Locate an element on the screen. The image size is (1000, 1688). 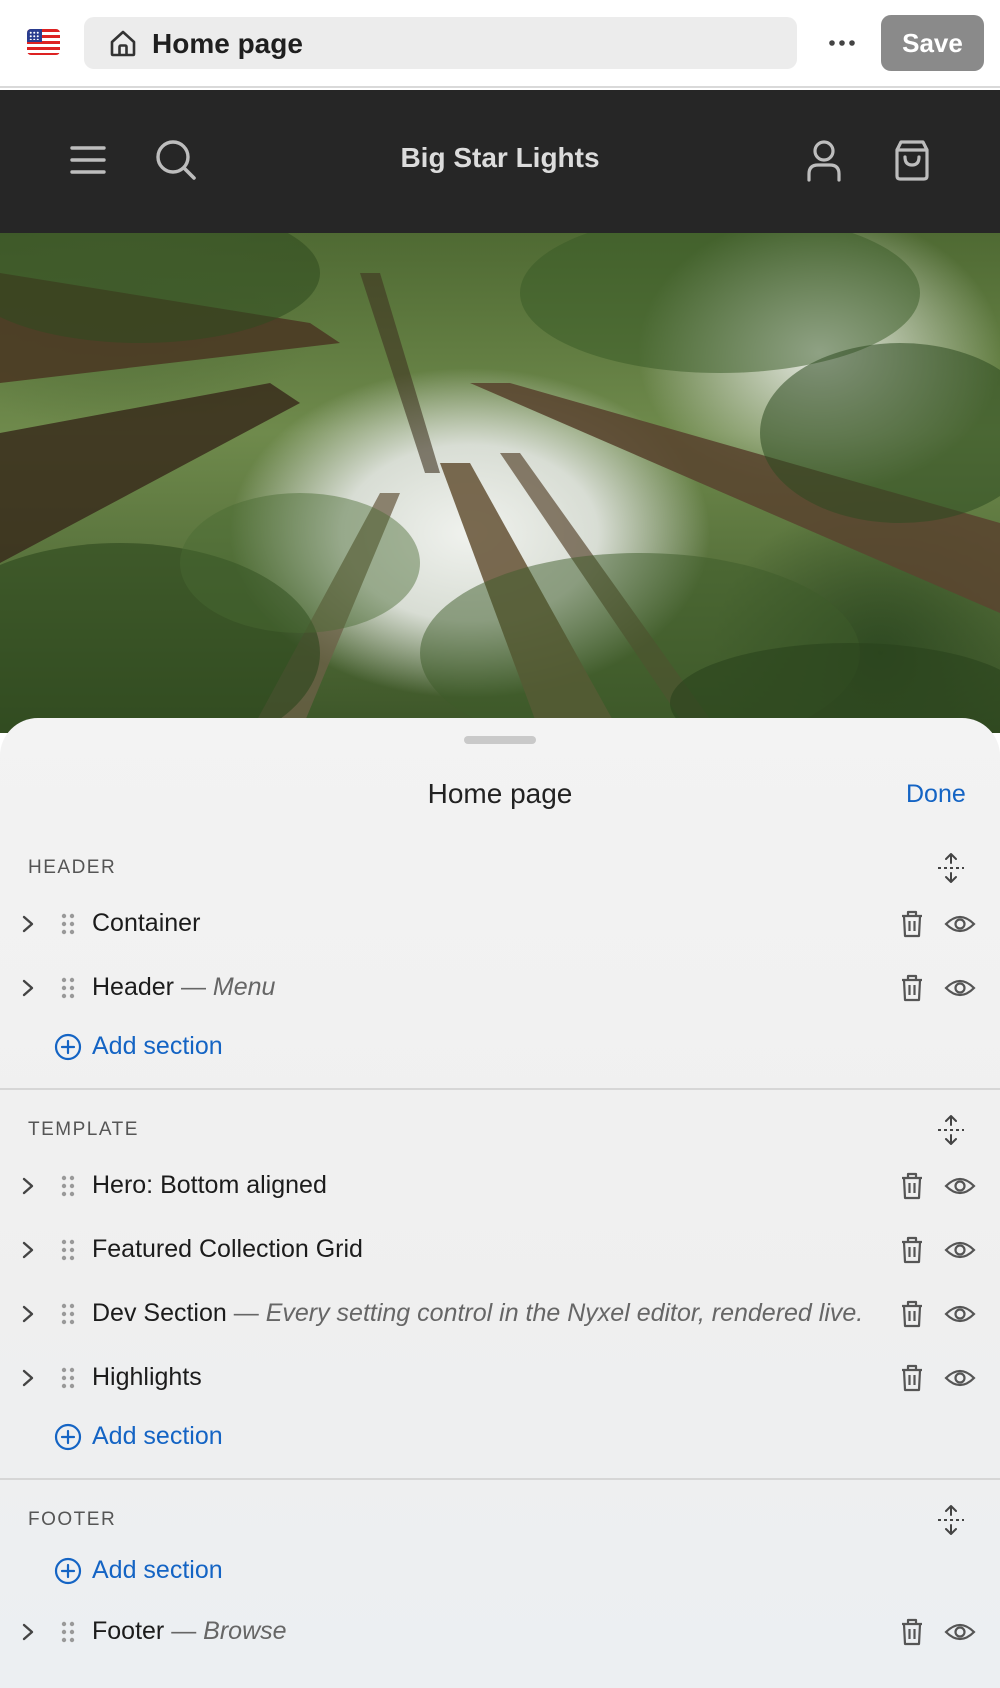
section-name: Highlights is located at coordinates (147, 1377).